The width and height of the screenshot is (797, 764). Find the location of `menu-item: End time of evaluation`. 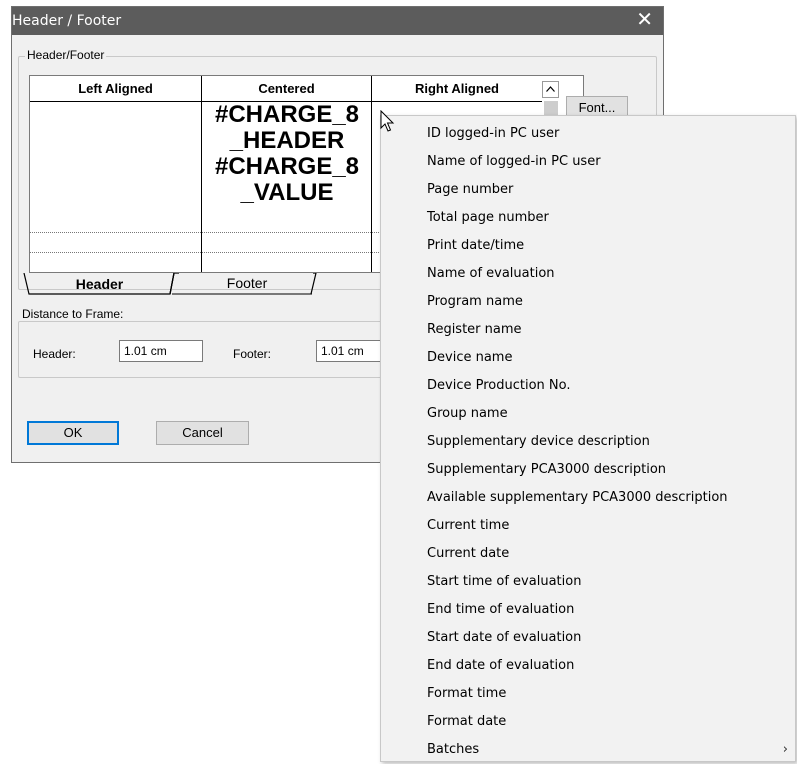

menu-item: End time of evaluation is located at coordinates (588, 610).